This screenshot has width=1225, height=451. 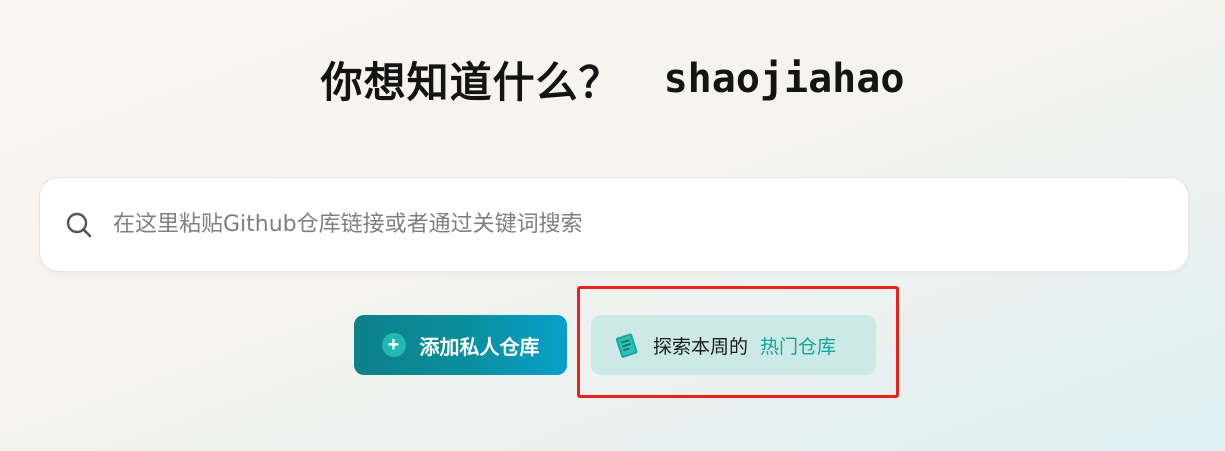 What do you see at coordinates (479, 346) in the screenshot?
I see `add-private-repo-label: 添加私人仓库` at bounding box center [479, 346].